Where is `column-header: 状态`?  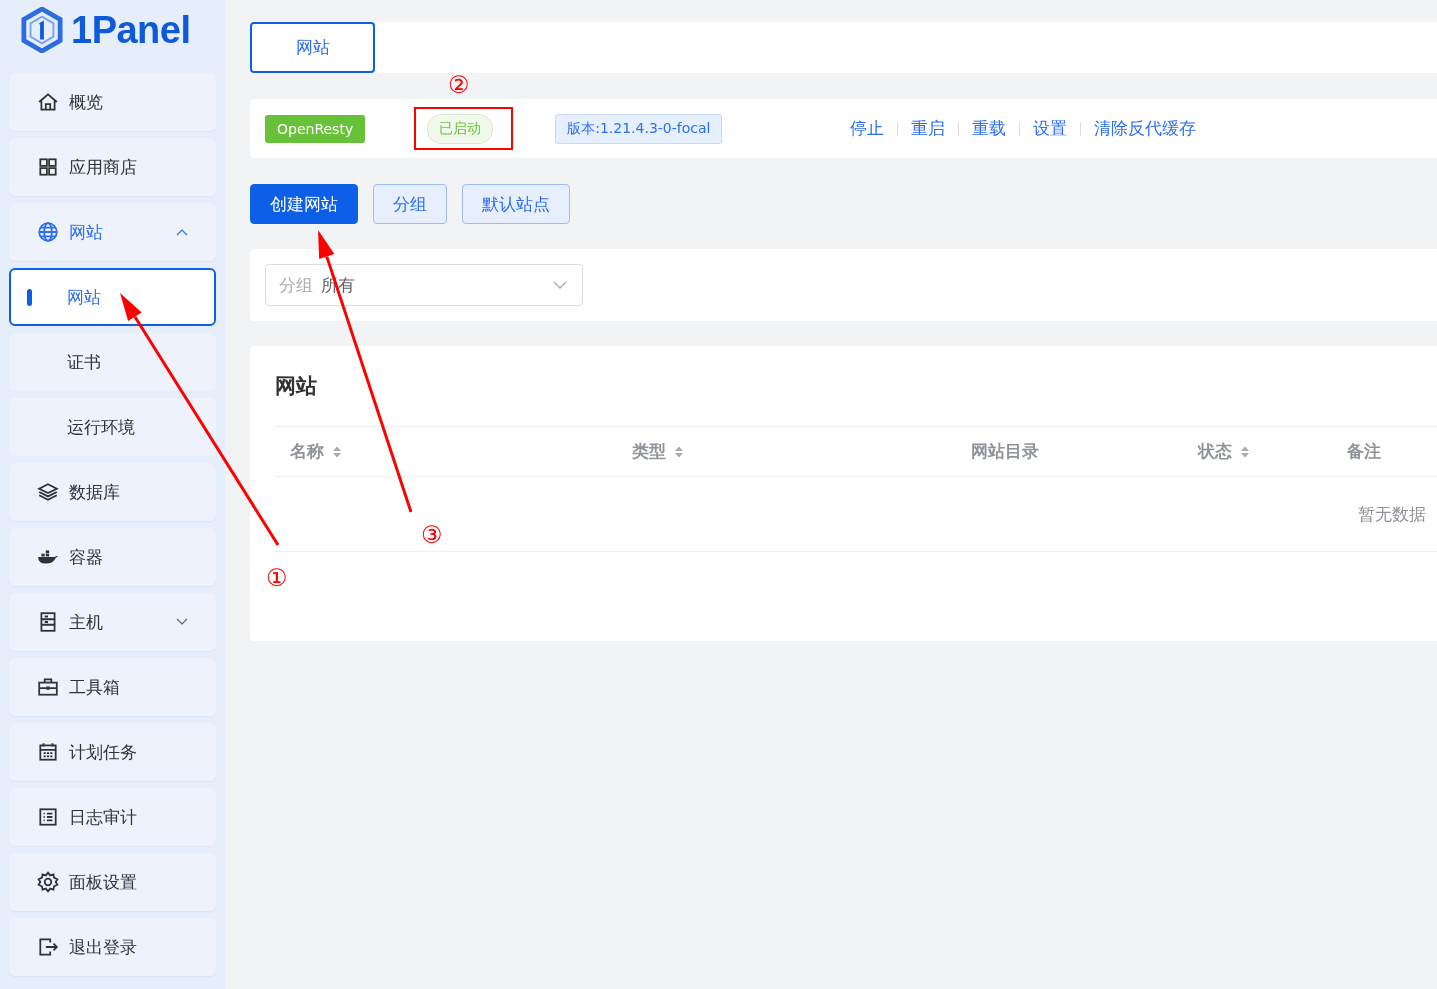 column-header: 状态 is located at coordinates (1224, 451).